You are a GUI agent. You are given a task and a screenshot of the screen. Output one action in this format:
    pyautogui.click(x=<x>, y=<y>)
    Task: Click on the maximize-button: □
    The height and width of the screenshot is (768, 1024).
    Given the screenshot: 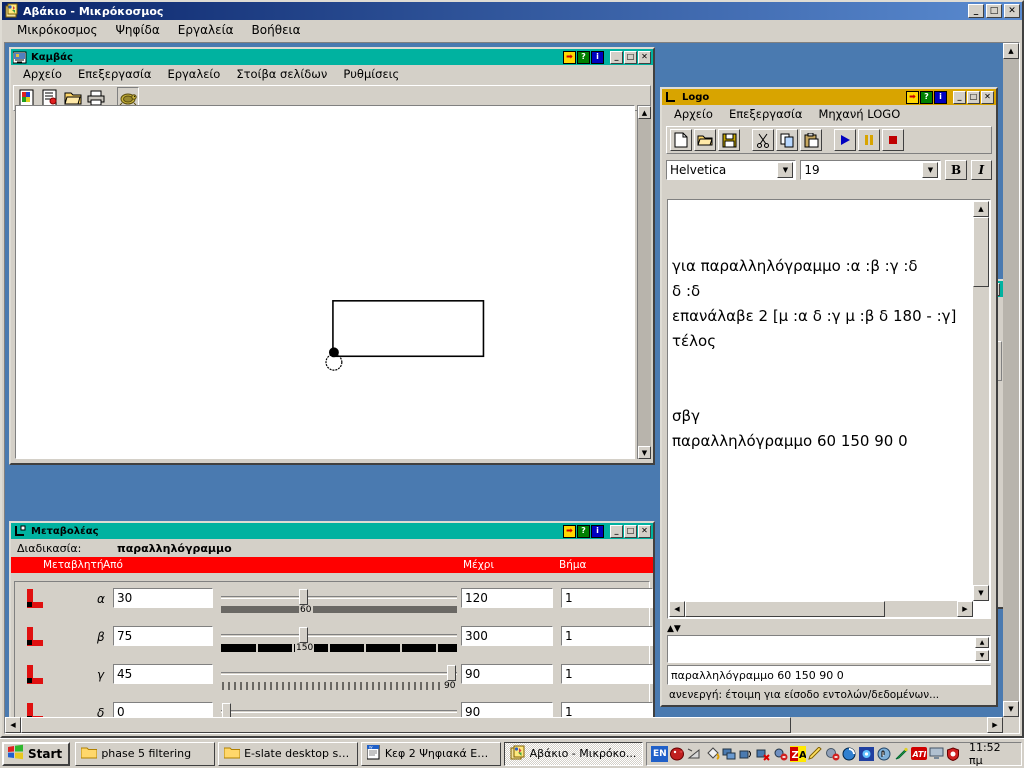 What is the action you would take?
    pyautogui.click(x=994, y=11)
    